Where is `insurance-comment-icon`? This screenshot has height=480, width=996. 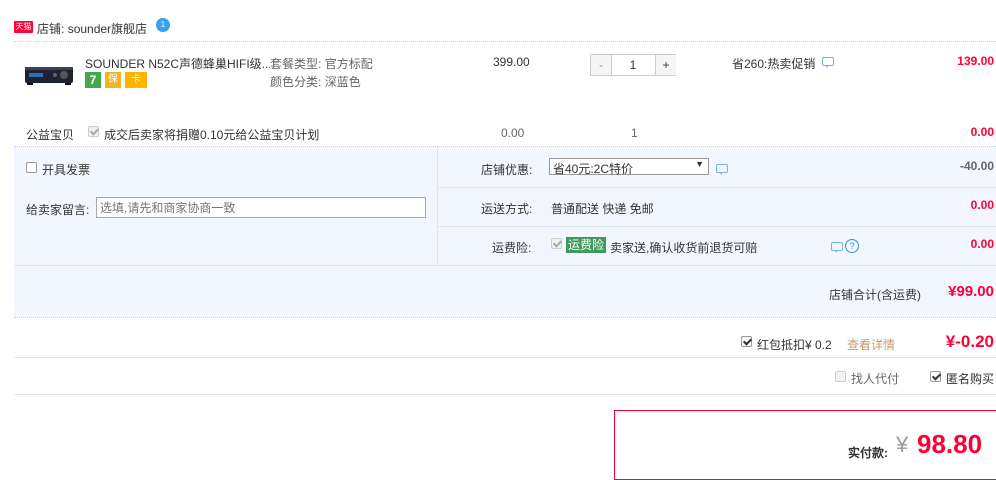 insurance-comment-icon is located at coordinates (837, 247).